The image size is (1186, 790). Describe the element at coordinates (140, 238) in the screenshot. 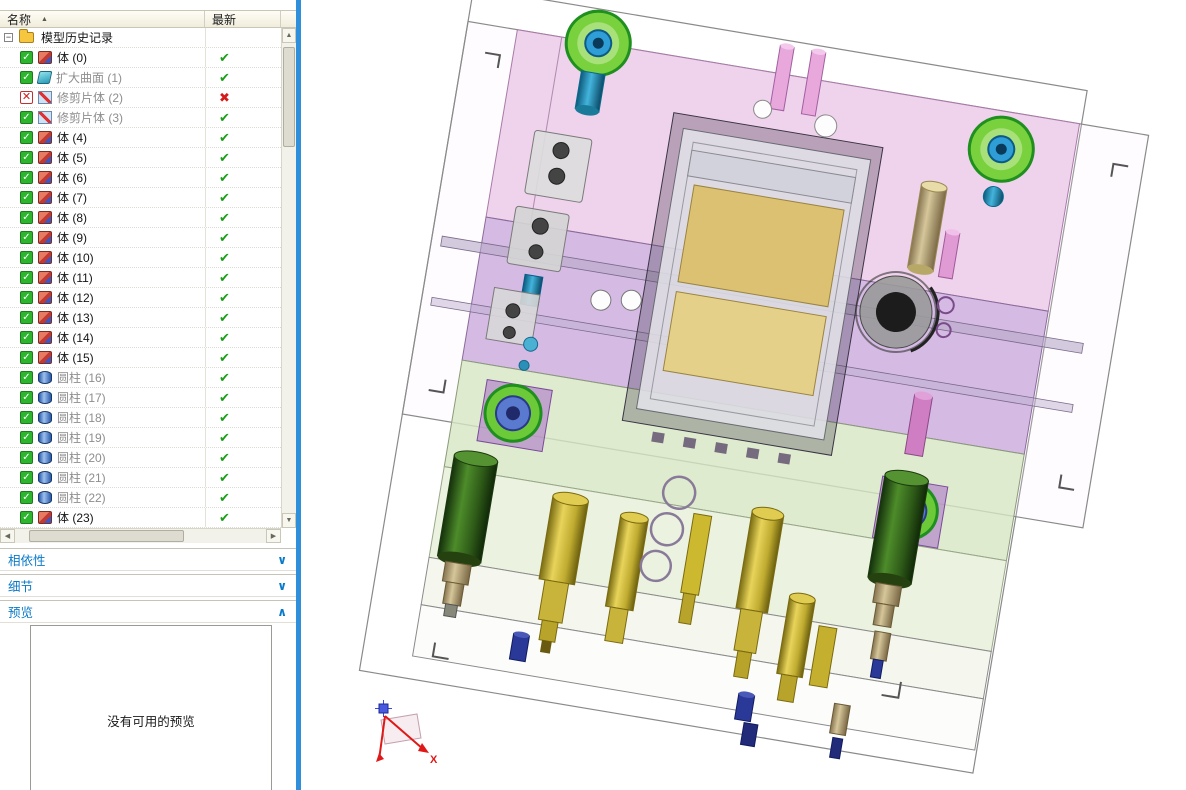

I see `tree-item-9: ✓ 体 (9) ✔` at that location.